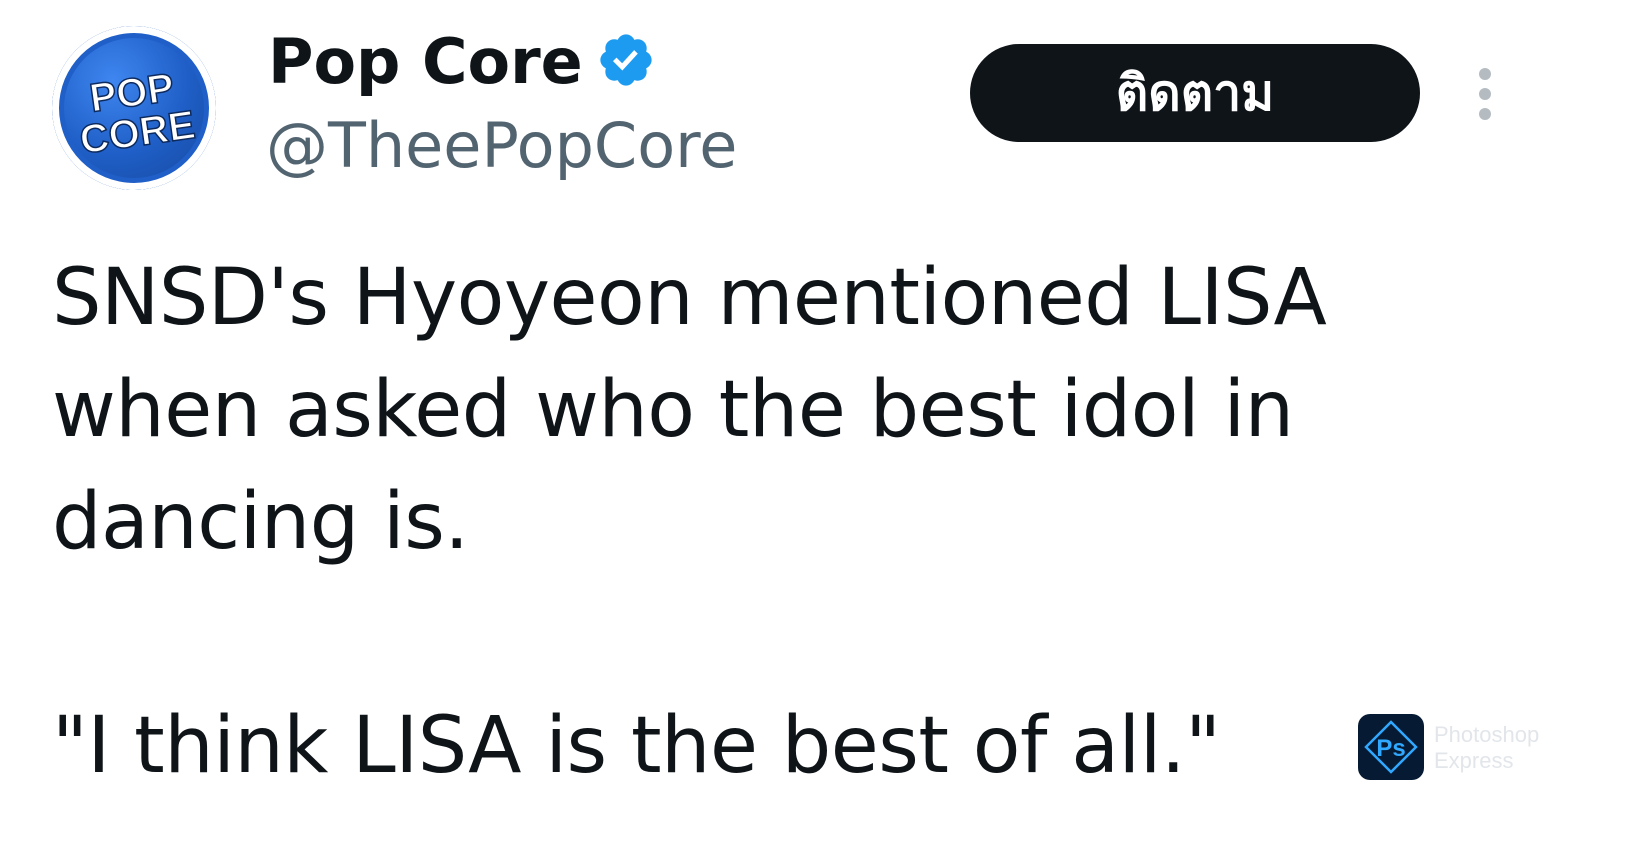  Describe the element at coordinates (1474, 760) in the screenshot. I see `watermark-line2: Express` at that location.